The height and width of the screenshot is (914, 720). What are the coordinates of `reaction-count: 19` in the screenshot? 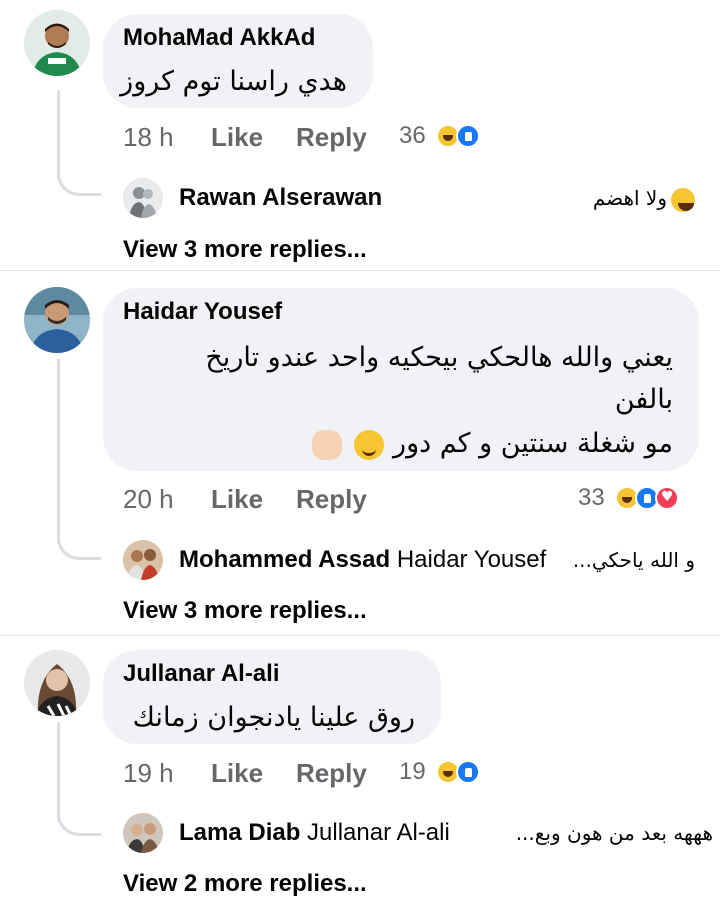 It's located at (412, 772).